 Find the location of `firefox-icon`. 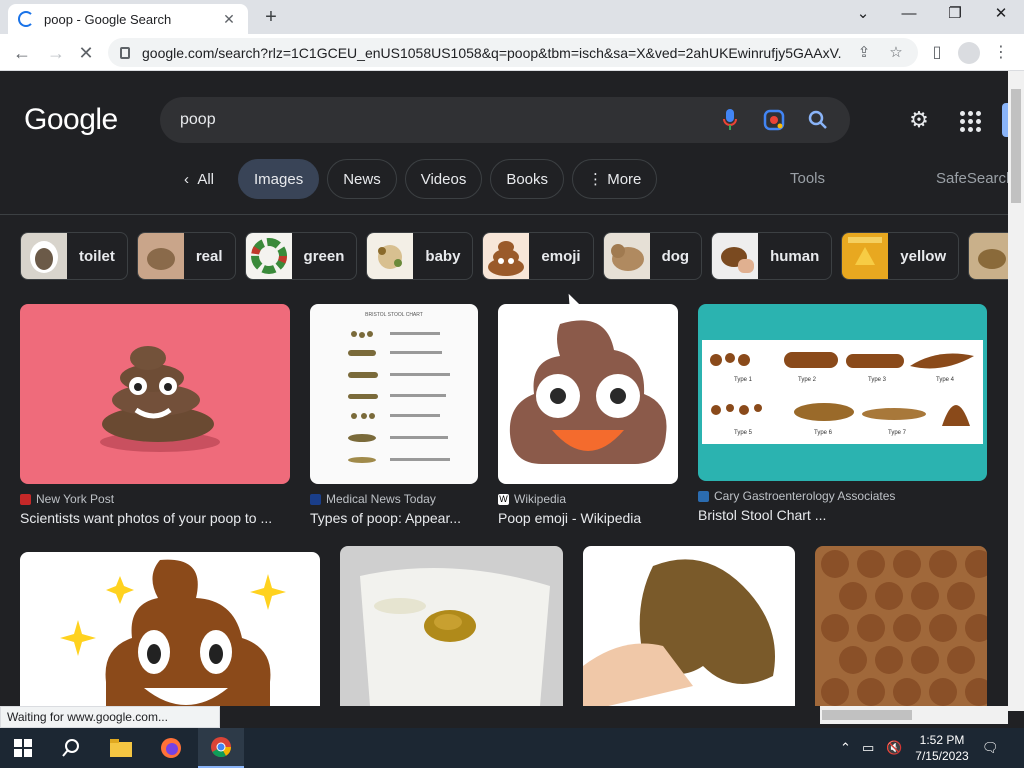

firefox-icon is located at coordinates (171, 748).